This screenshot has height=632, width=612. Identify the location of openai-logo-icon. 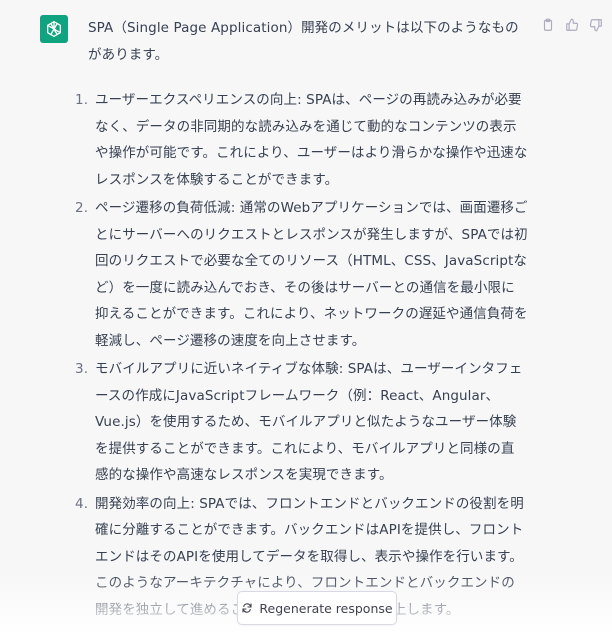
(54, 29).